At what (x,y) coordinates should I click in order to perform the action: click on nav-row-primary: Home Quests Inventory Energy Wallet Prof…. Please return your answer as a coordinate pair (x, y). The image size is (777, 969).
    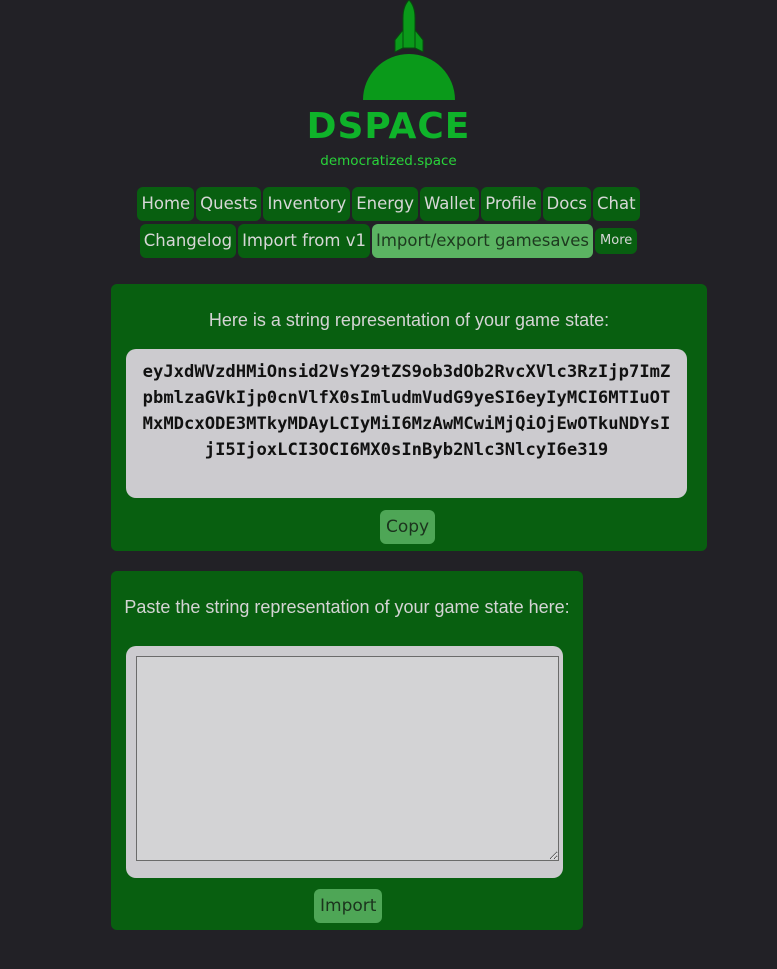
    Looking at the image, I should click on (388, 204).